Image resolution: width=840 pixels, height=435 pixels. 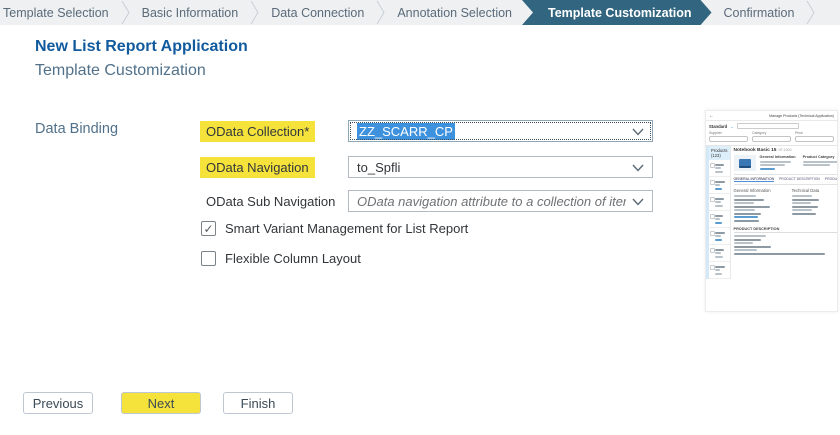 I want to click on step-template-customization-active: Template Customization, so click(x=617, y=12).